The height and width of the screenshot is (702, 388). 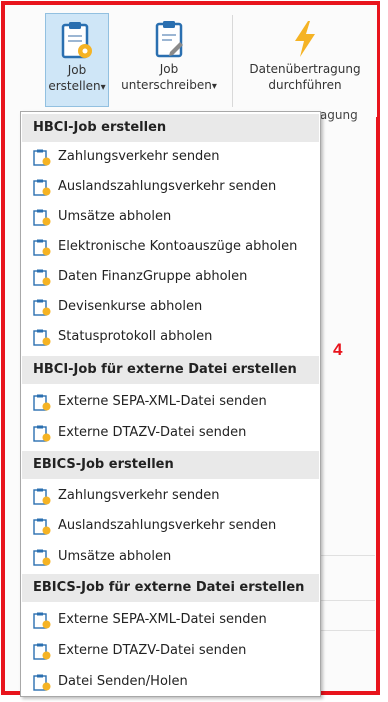 I want to click on datenuebertragung-button: Datenübertragung durchführen, so click(x=305, y=59).